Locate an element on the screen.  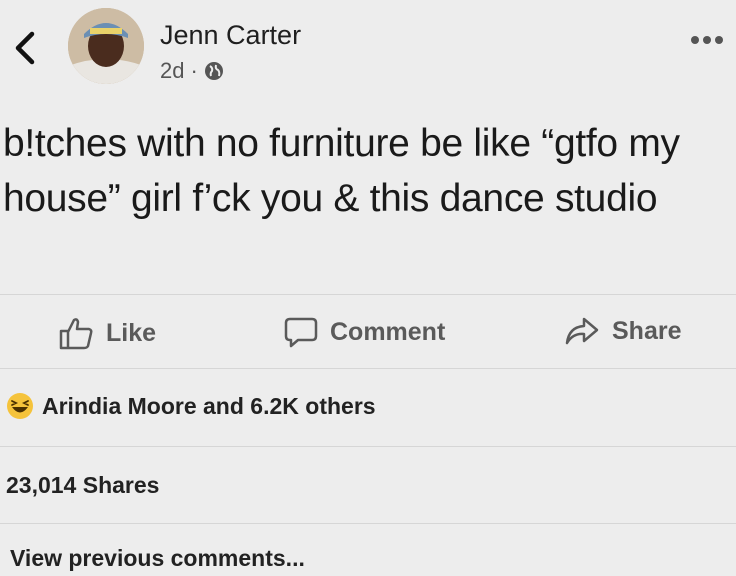
haha-emoji-icon is located at coordinates (20, 406).